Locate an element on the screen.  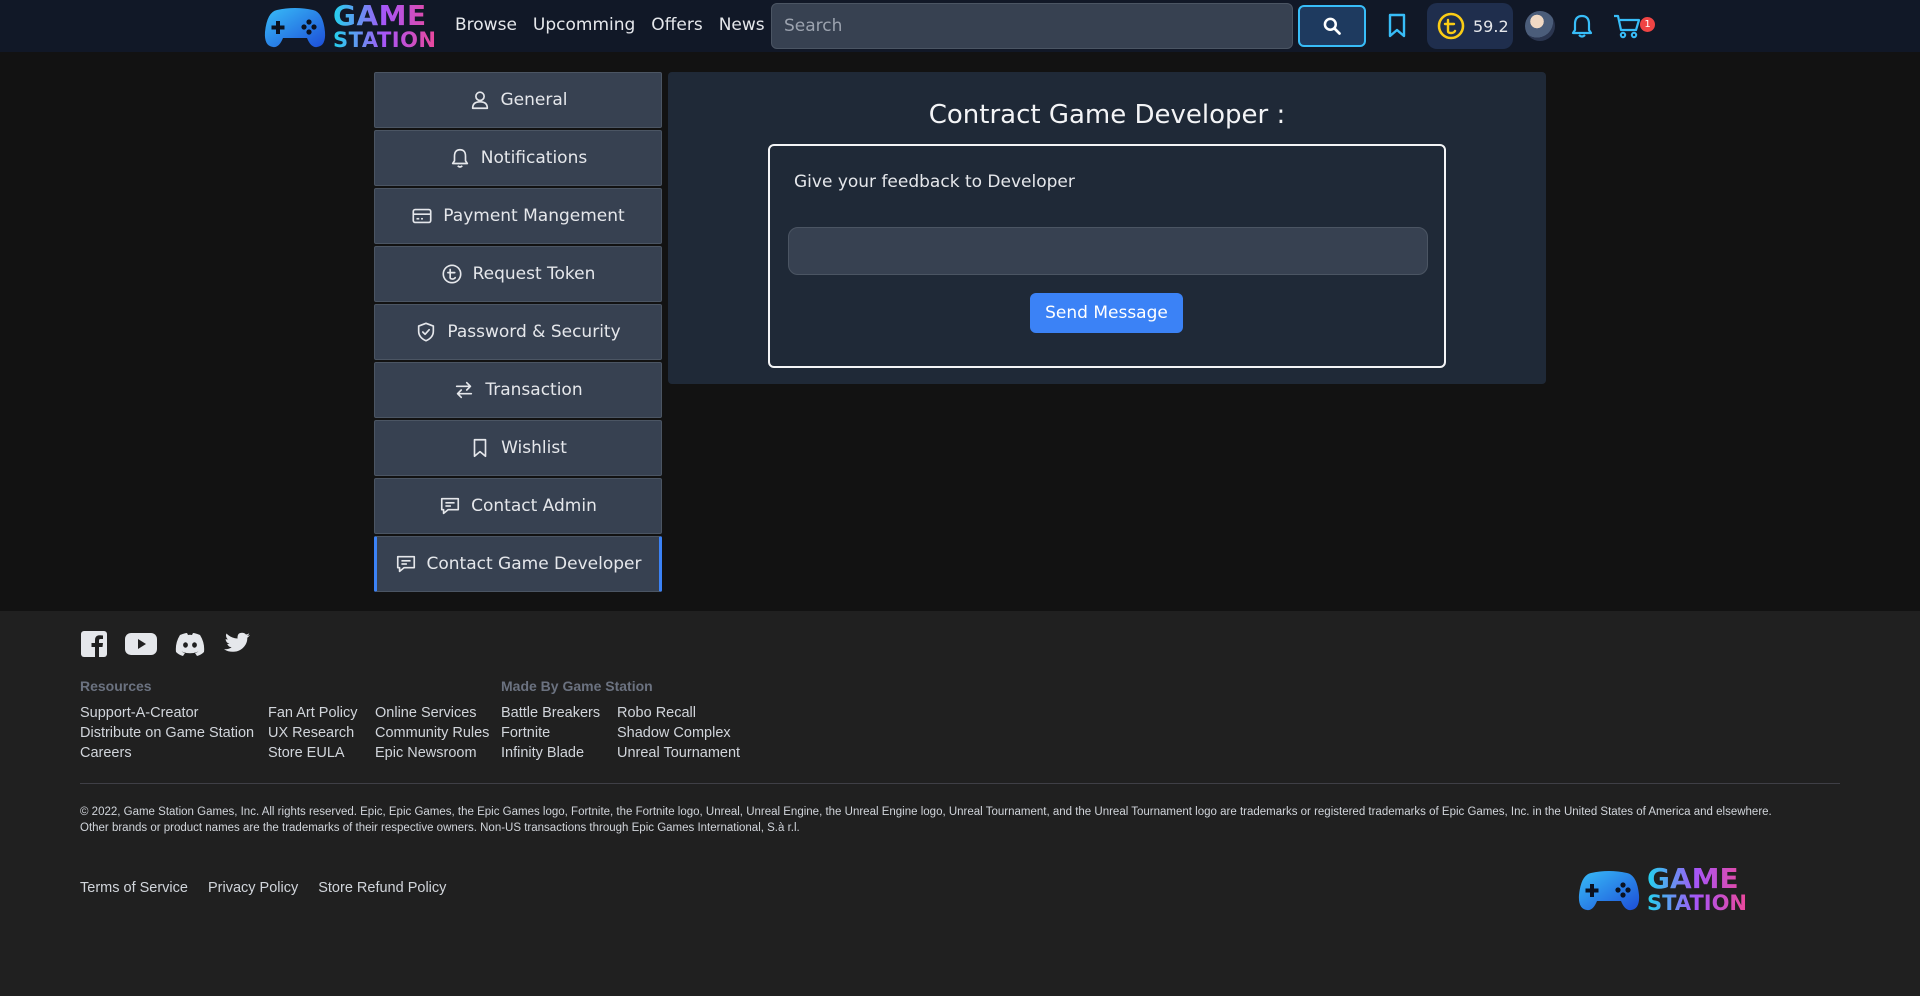
privacy-policy-link: Privacy Policy is located at coordinates (253, 888).